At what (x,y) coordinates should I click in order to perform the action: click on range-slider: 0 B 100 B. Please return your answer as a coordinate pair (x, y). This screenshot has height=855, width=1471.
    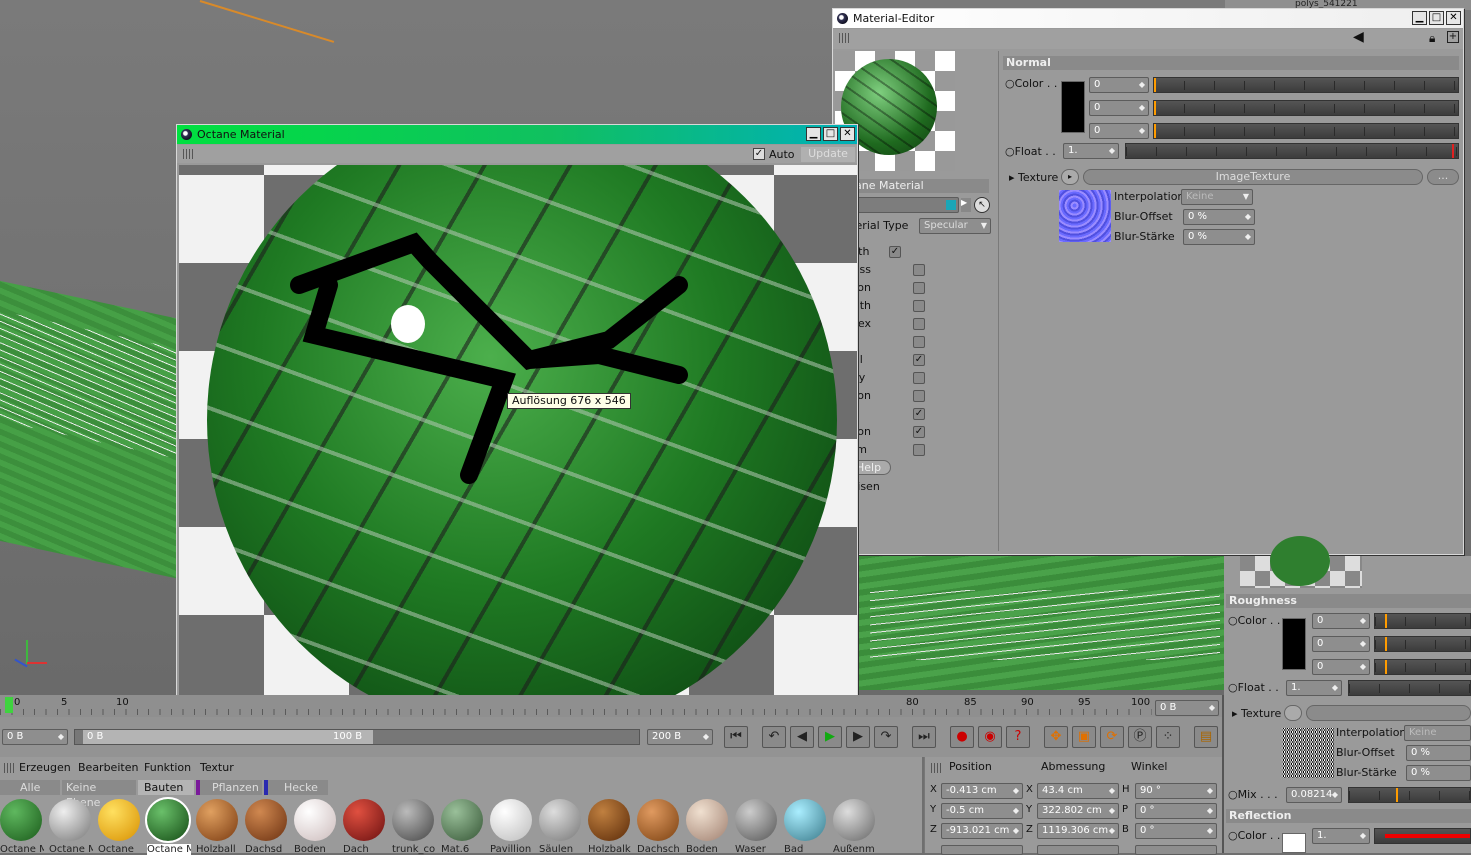
    Looking at the image, I should click on (357, 737).